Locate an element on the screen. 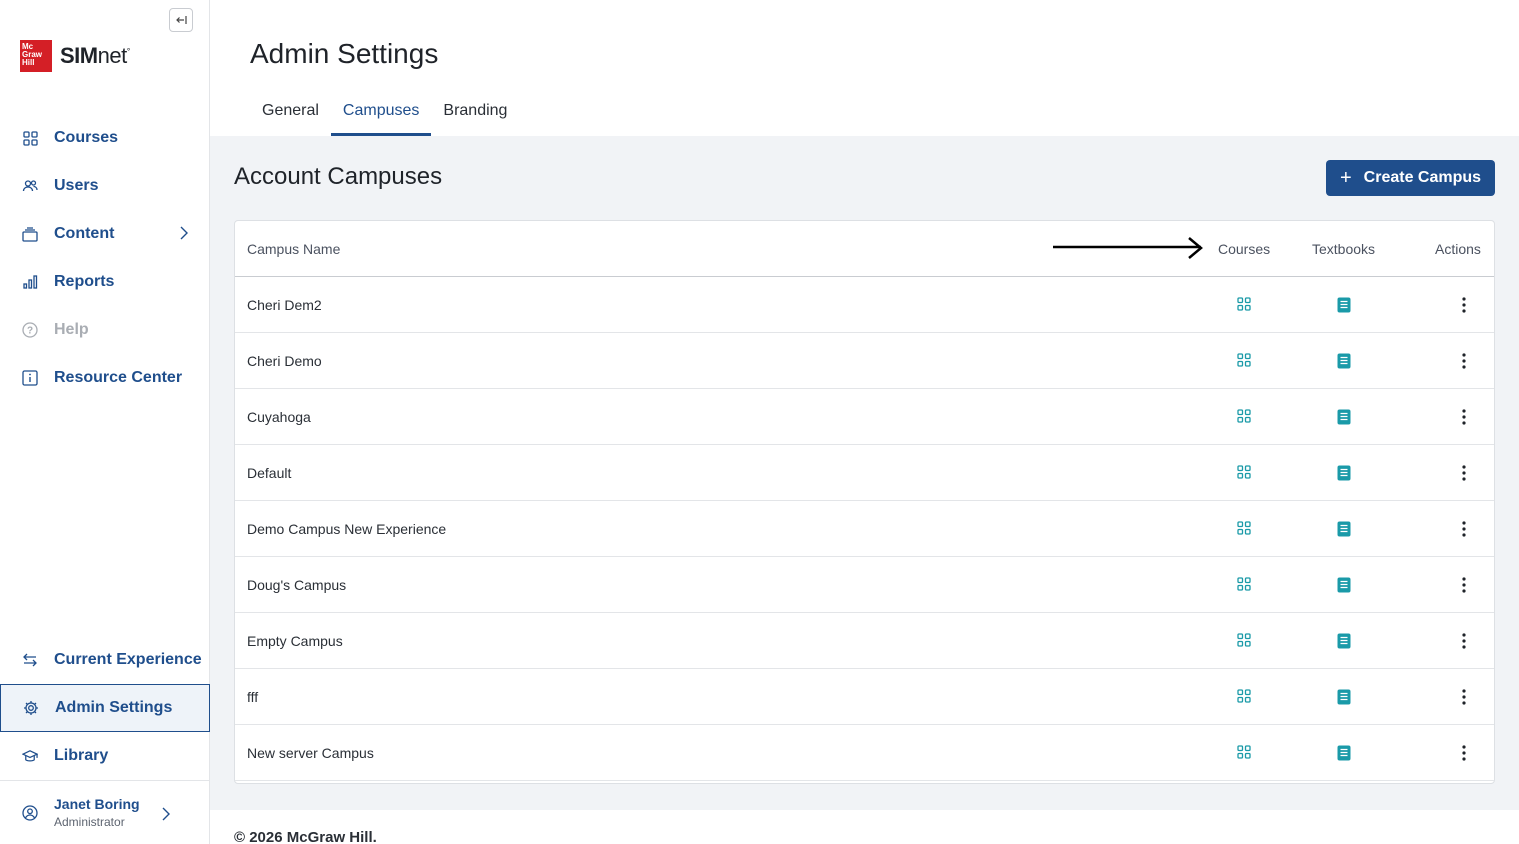 This screenshot has width=1519, height=844. campus-name: Cheri Demo is located at coordinates (284, 361).